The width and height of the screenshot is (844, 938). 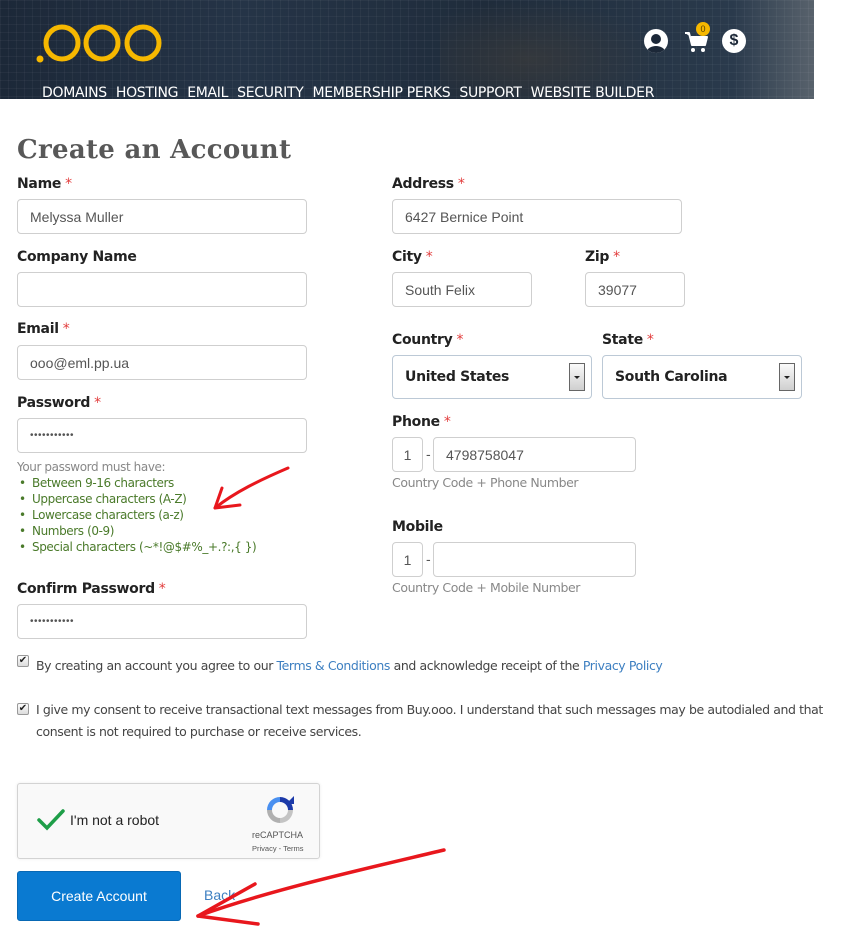 I want to click on email-input: ooo@eml.pp.ua, so click(x=162, y=362).